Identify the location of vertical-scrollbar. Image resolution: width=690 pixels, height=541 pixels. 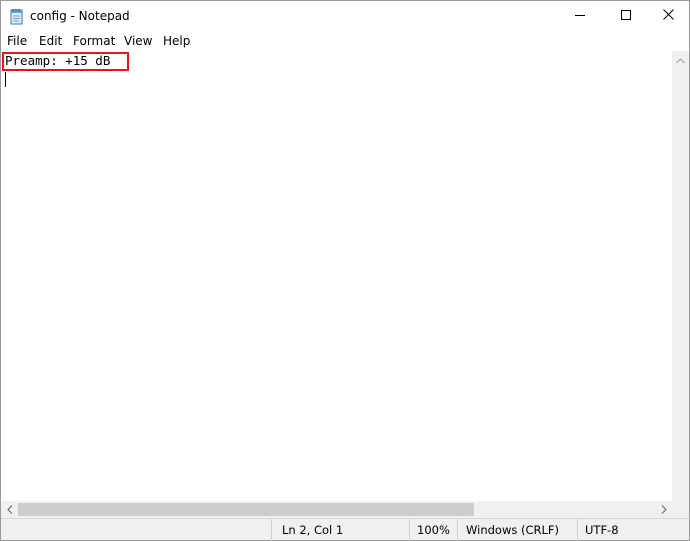
(680, 276).